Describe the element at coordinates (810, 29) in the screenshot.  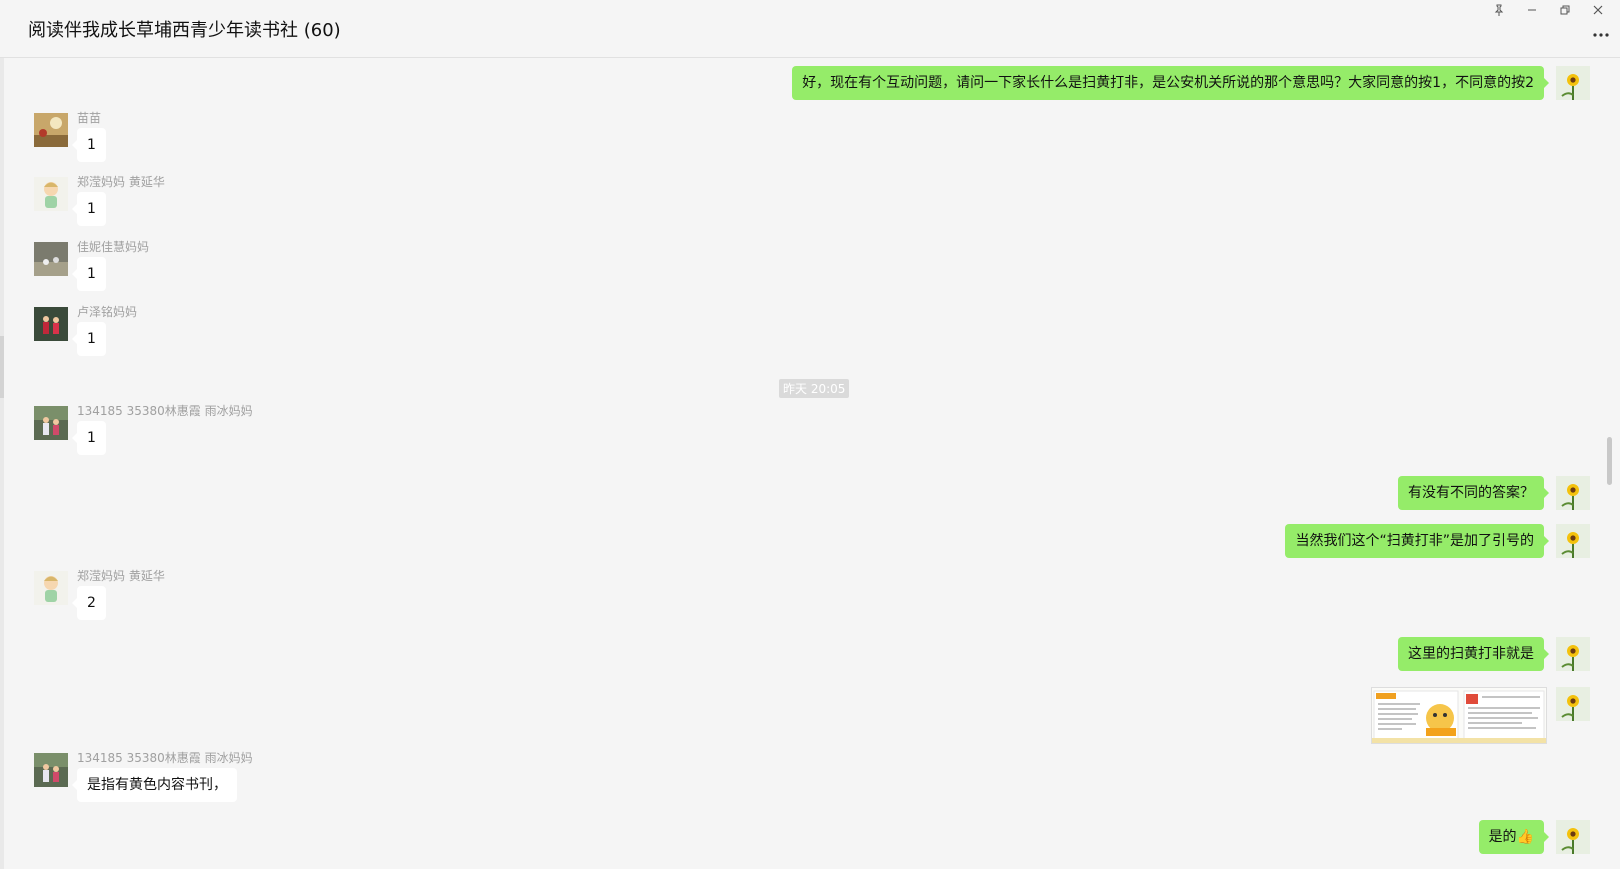
I see `title-bar: 阅读伴我成长草埔西青少年读书社 (60)` at that location.